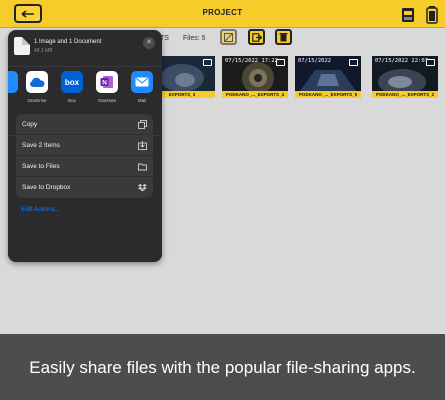 This screenshot has width=445, height=400. Describe the element at coordinates (72, 100) in the screenshot. I see `app-label: Box` at that location.